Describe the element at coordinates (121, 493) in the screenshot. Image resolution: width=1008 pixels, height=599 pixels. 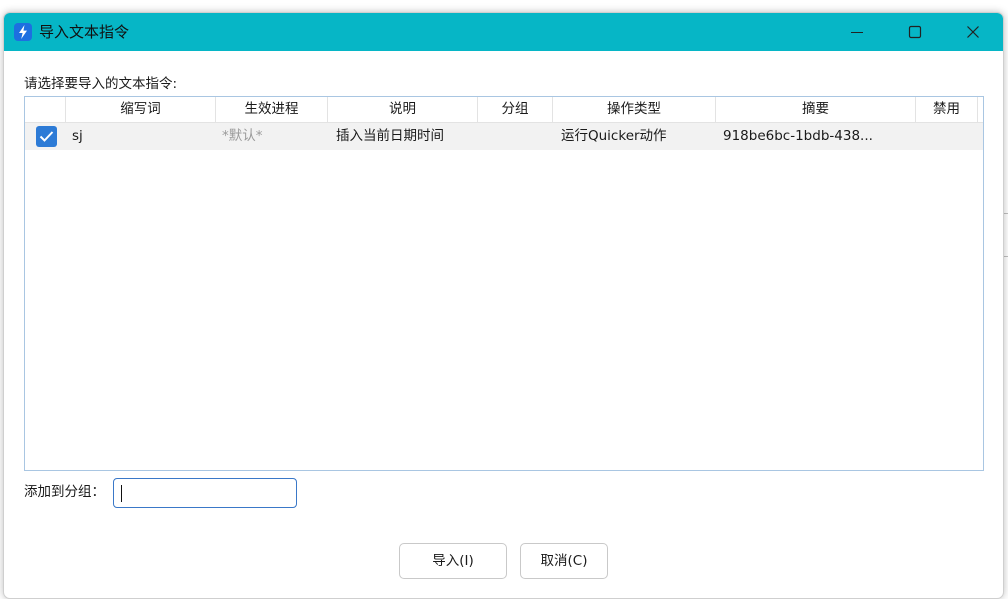
I see `text-caret` at that location.